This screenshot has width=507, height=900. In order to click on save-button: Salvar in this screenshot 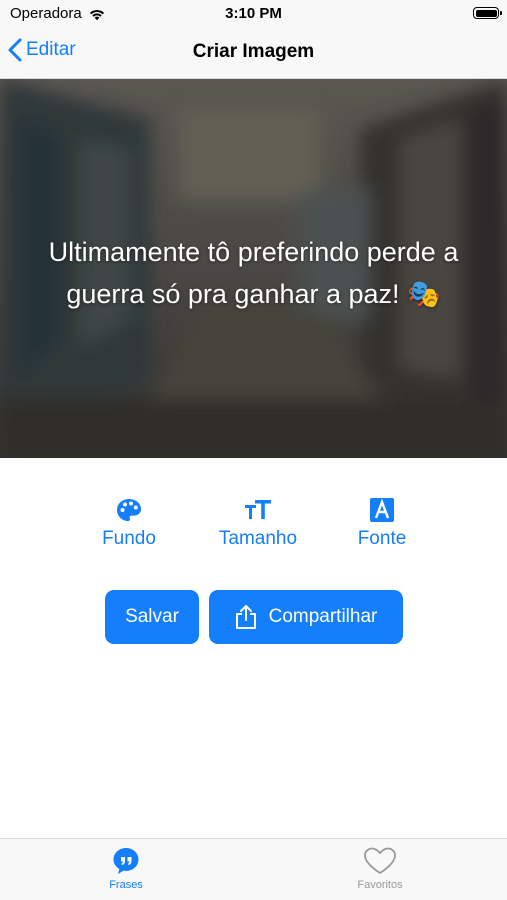, I will do `click(152, 617)`.